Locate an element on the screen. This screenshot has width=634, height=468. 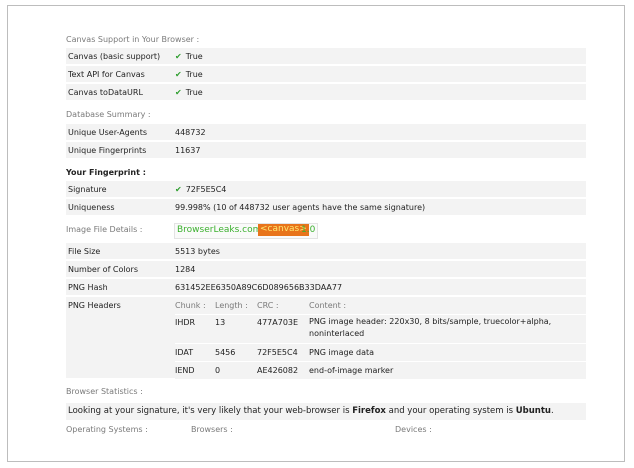
browser-stats-title: Browser Statistics : is located at coordinates (104, 391).